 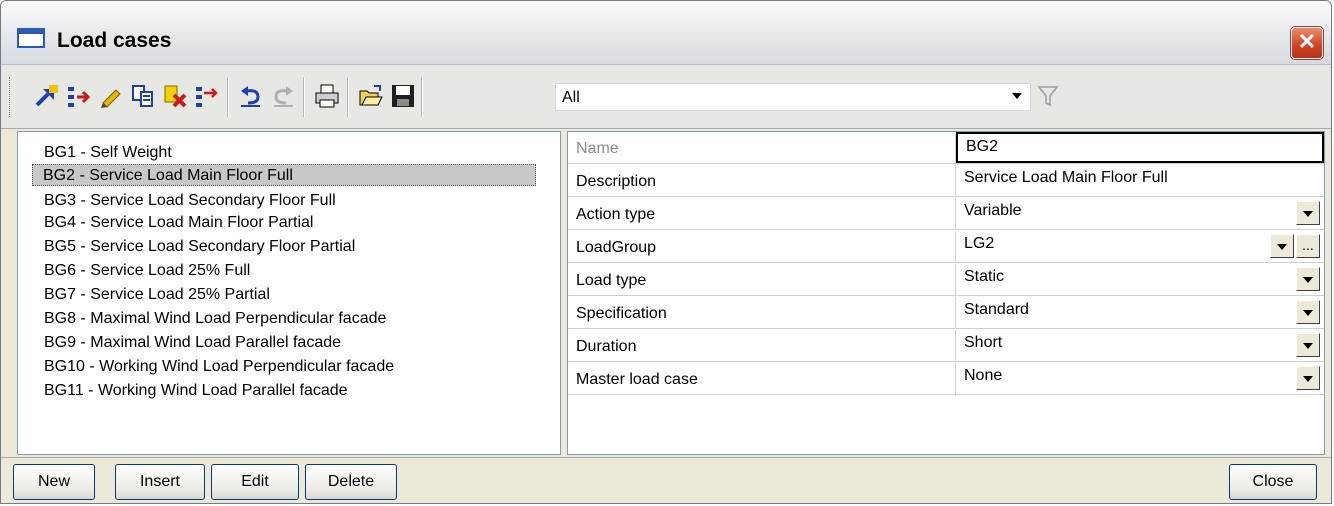 I want to click on button-bar: New Insert Edit Delete Close, so click(x=666, y=480).